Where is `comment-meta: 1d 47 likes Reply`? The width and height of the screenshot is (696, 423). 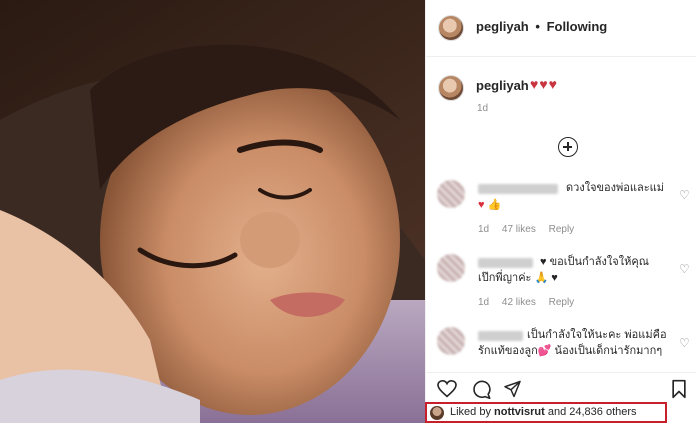 comment-meta: 1d 47 likes Reply is located at coordinates (531, 229).